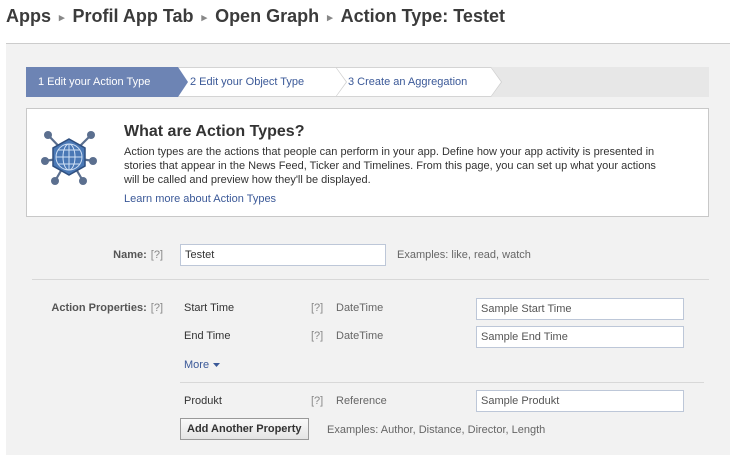 The image size is (735, 455). I want to click on more-label: More, so click(197, 365).